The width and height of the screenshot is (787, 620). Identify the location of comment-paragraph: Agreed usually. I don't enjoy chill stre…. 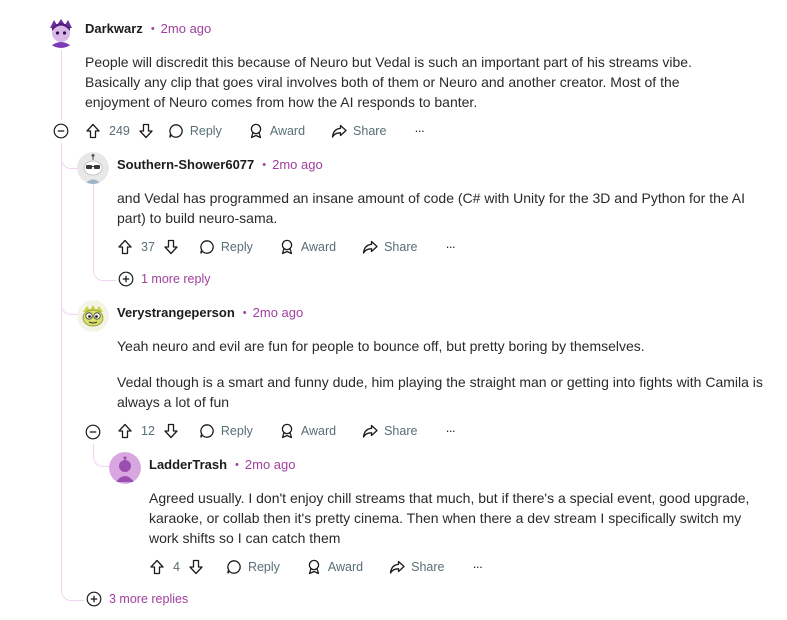
(449, 518).